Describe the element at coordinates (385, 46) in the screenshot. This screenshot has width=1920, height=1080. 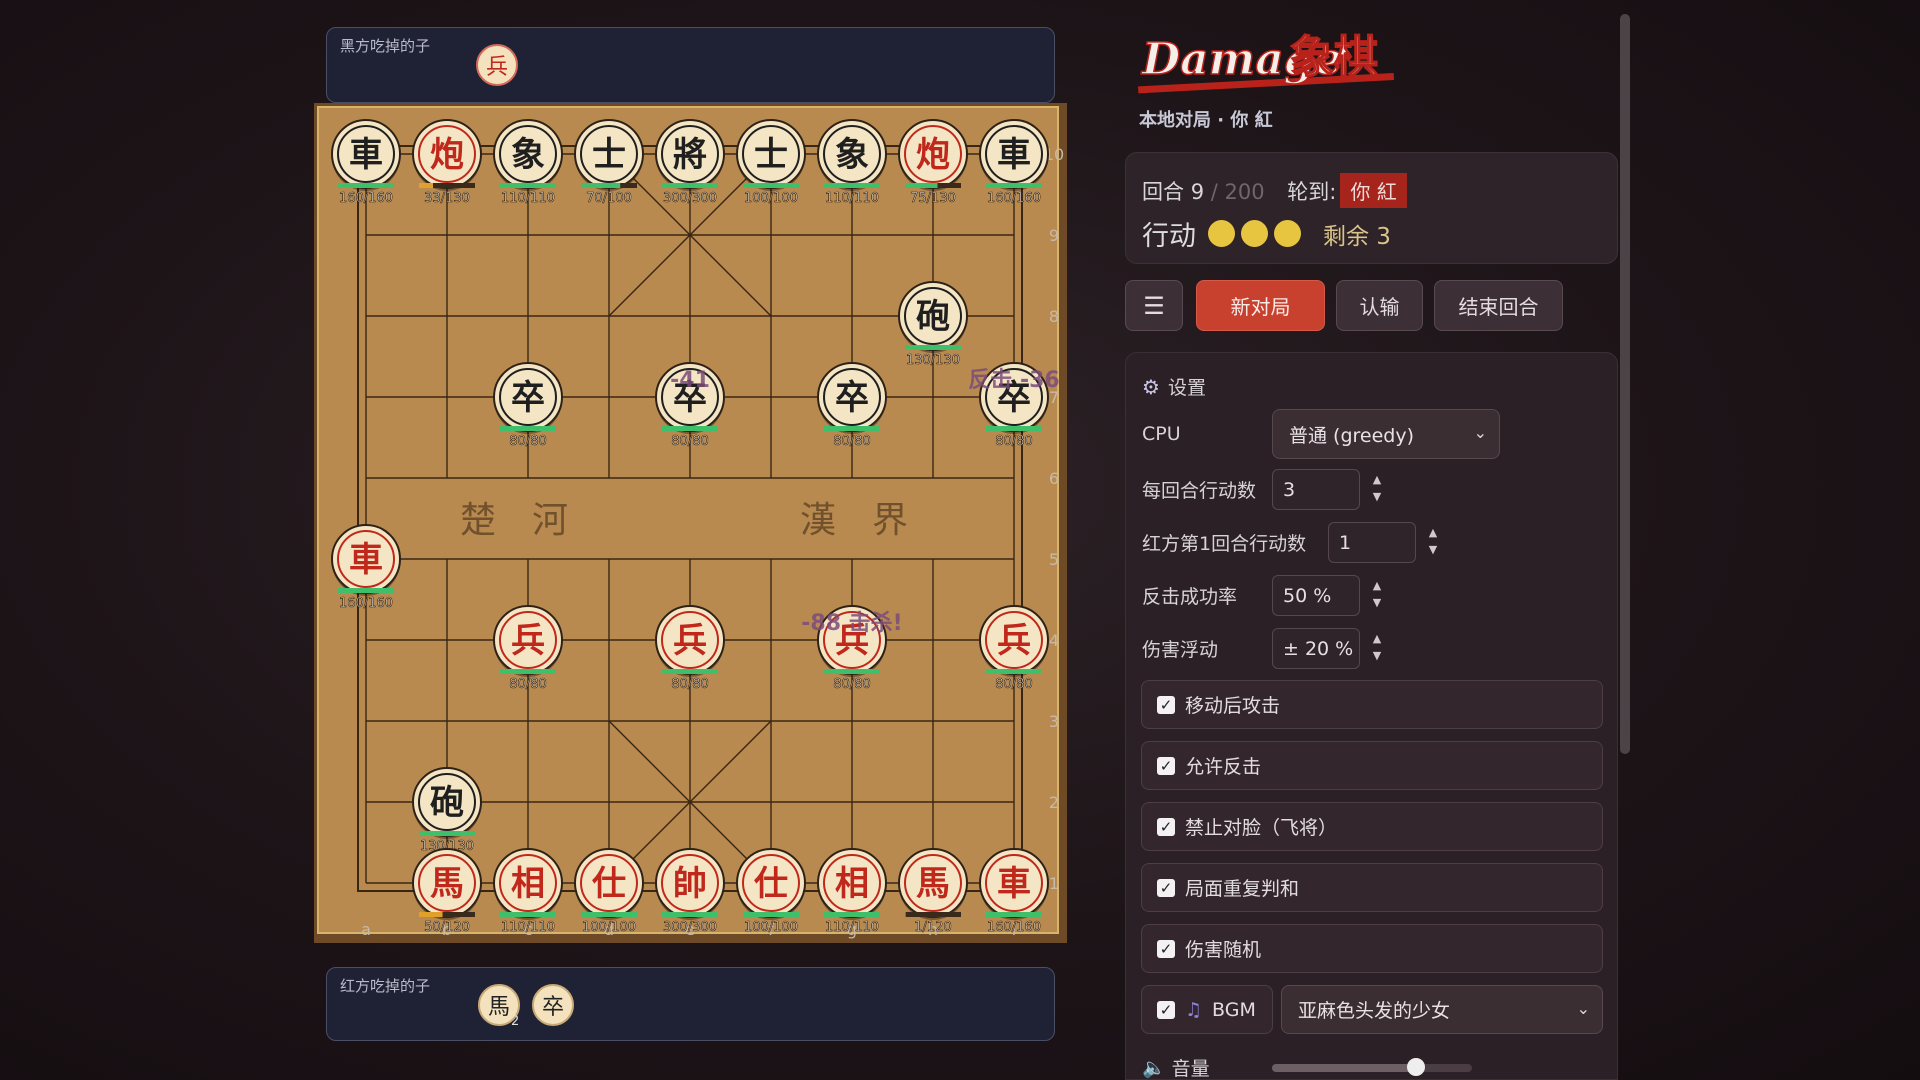
I see `captured-by-black-label: 黑方吃掉的子` at that location.